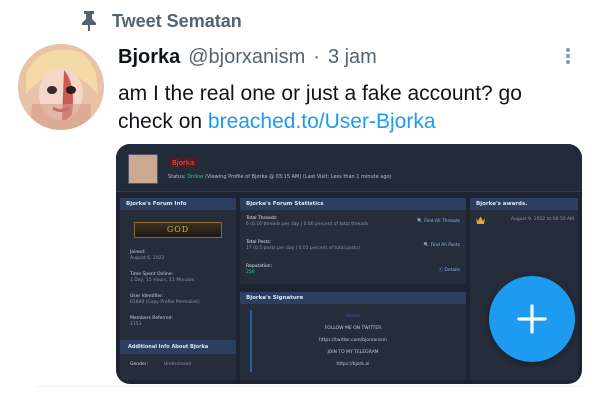 The width and height of the screenshot is (600, 400). What do you see at coordinates (353, 352) in the screenshot?
I see `signature-line: JOIN TO MY TELEGRAM` at bounding box center [353, 352].